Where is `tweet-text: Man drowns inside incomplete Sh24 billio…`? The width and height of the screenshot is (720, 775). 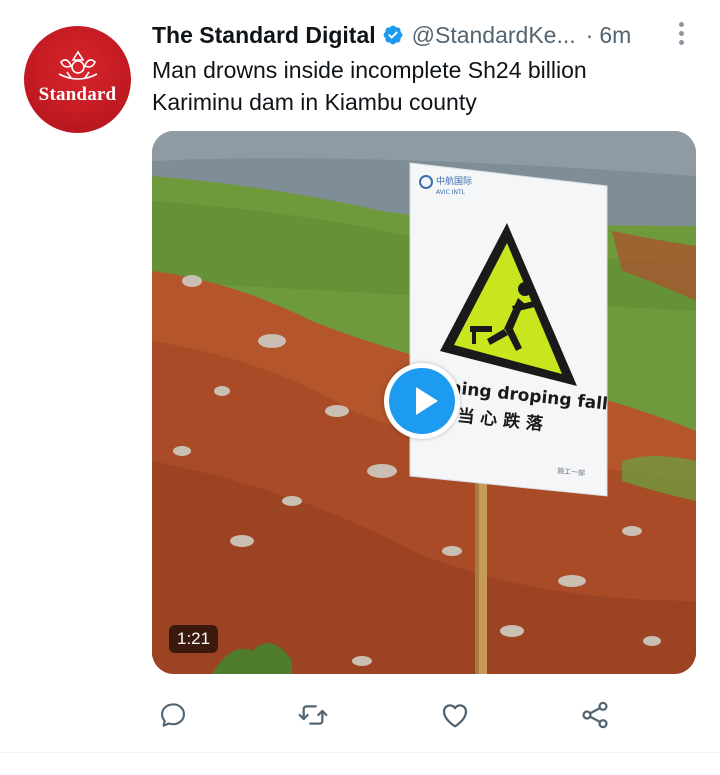
tweet-text: Man drowns inside incomplete Sh24 billio… is located at coordinates (416, 86).